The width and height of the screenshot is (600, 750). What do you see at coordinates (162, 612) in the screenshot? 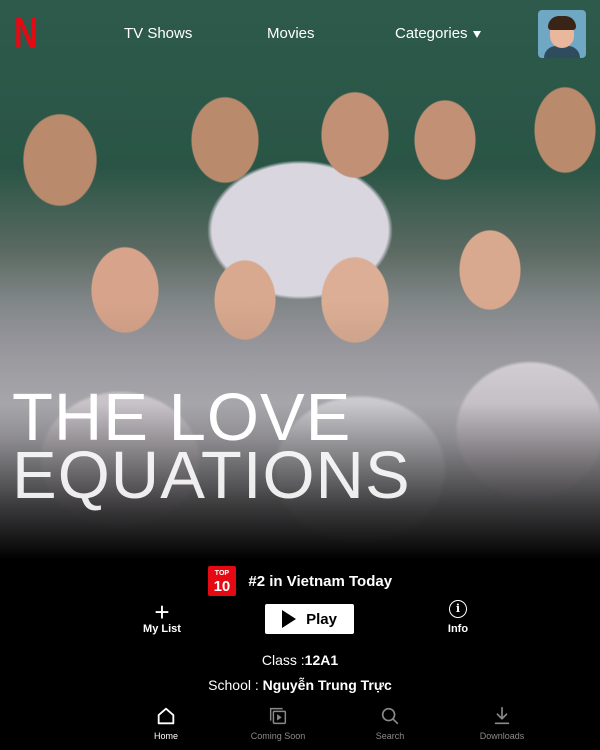
I see `plus-icon: +` at bounding box center [162, 612].